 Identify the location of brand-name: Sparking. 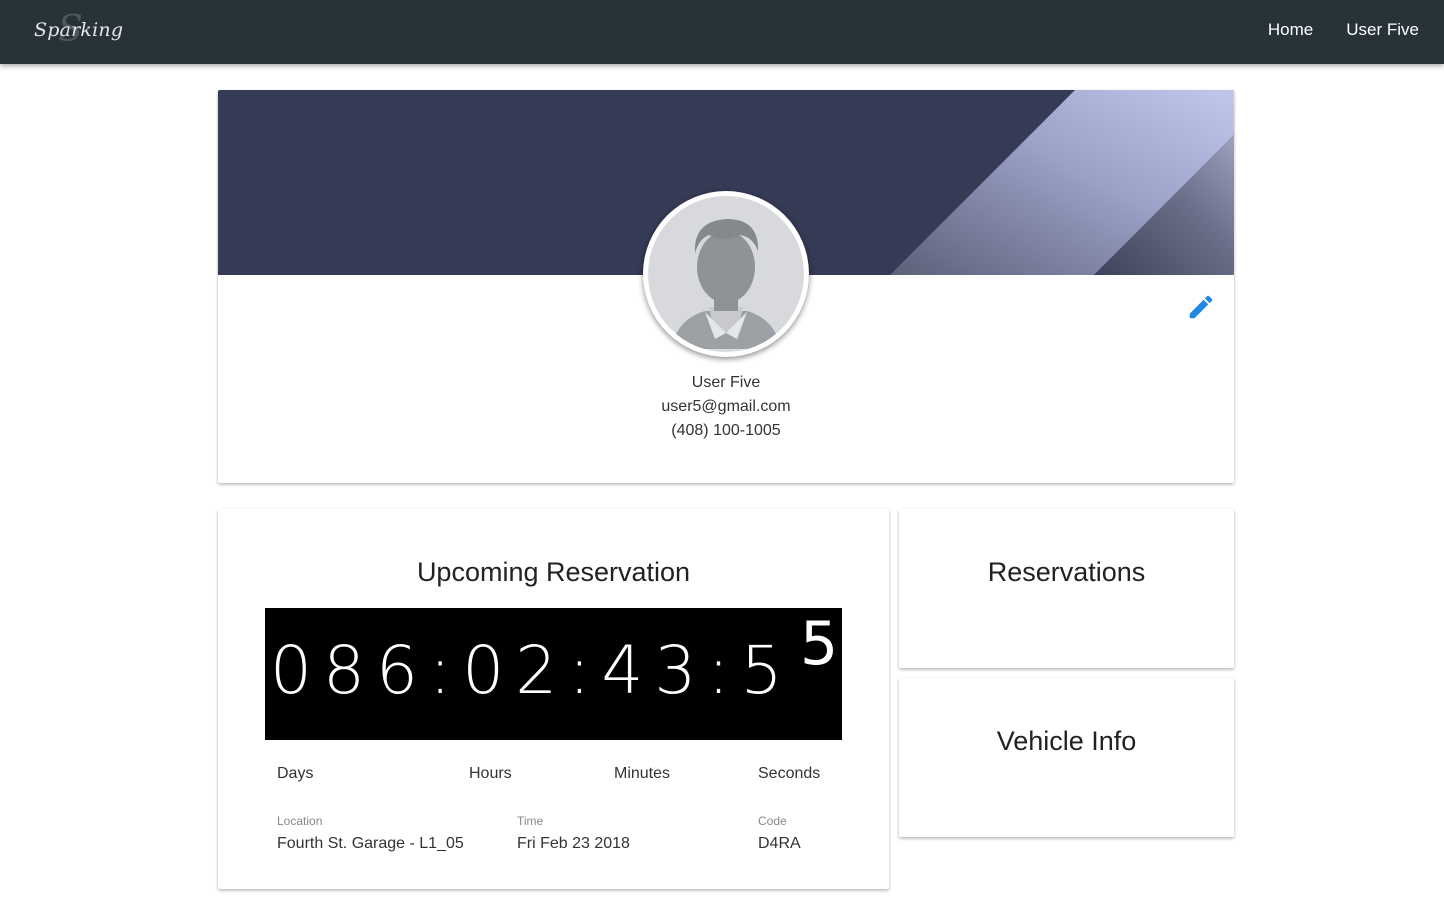
(79, 30).